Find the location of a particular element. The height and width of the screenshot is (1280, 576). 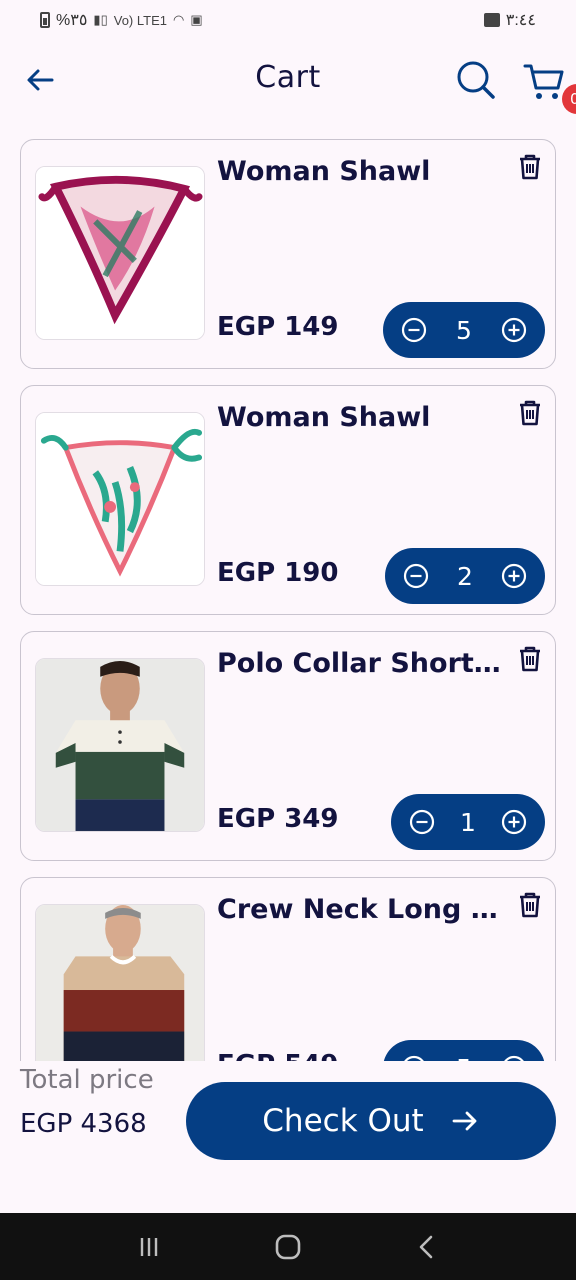

recent-apps-button is located at coordinates (149, 1247).